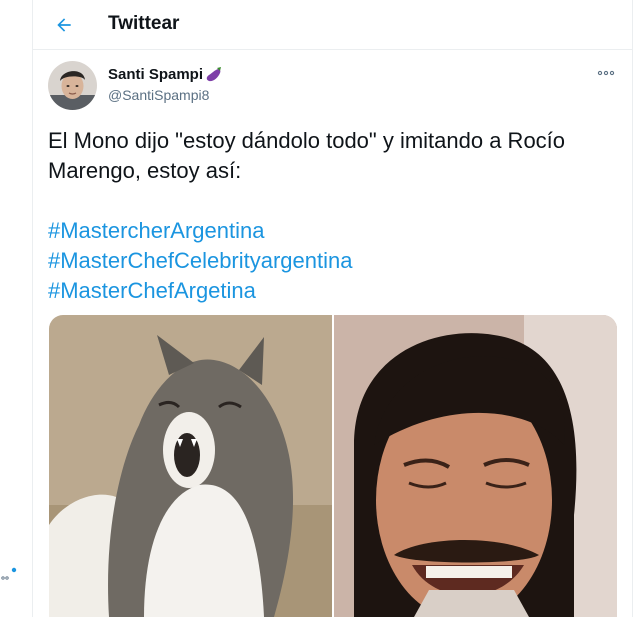 Image resolution: width=640 pixels, height=617 pixels. I want to click on tweet-text-line: Marengo, estoy así:, so click(145, 170).